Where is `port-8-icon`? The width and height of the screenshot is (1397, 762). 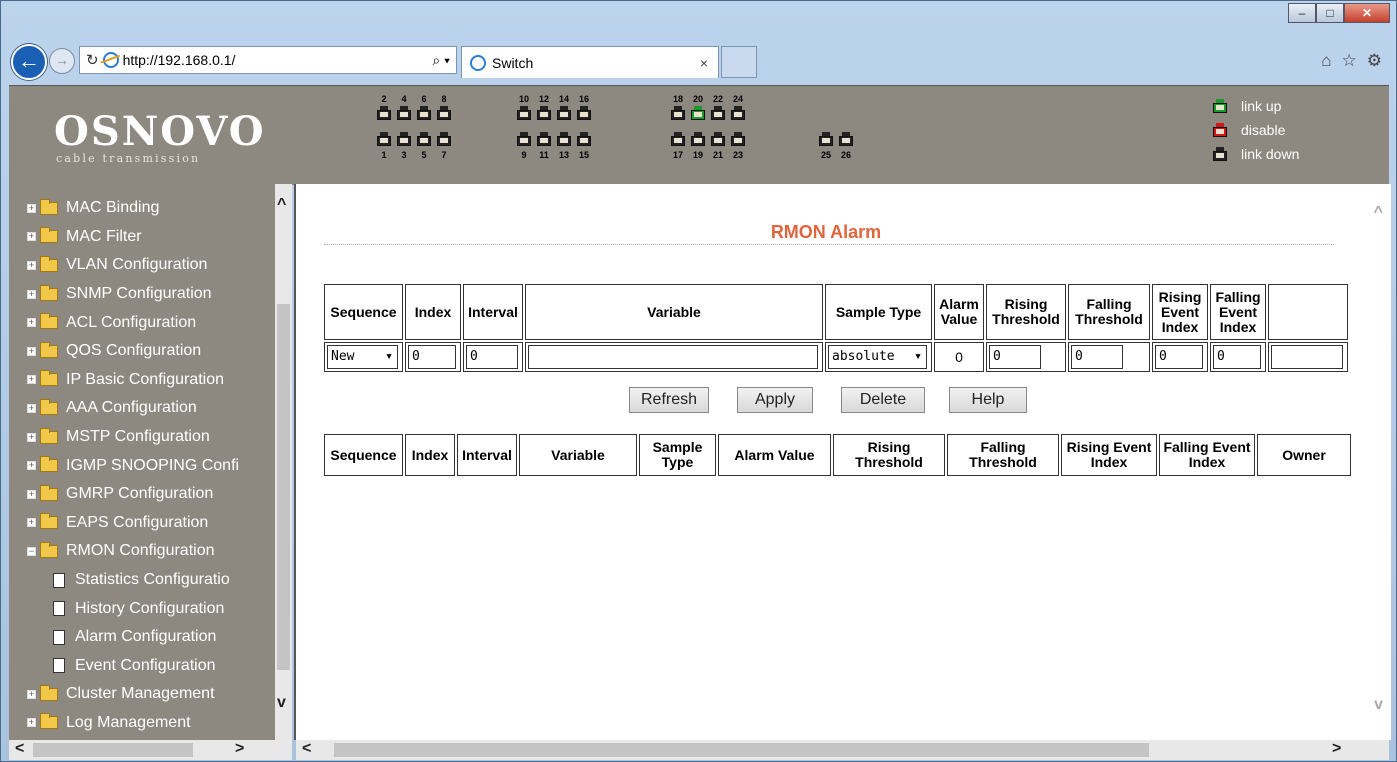 port-8-icon is located at coordinates (444, 113).